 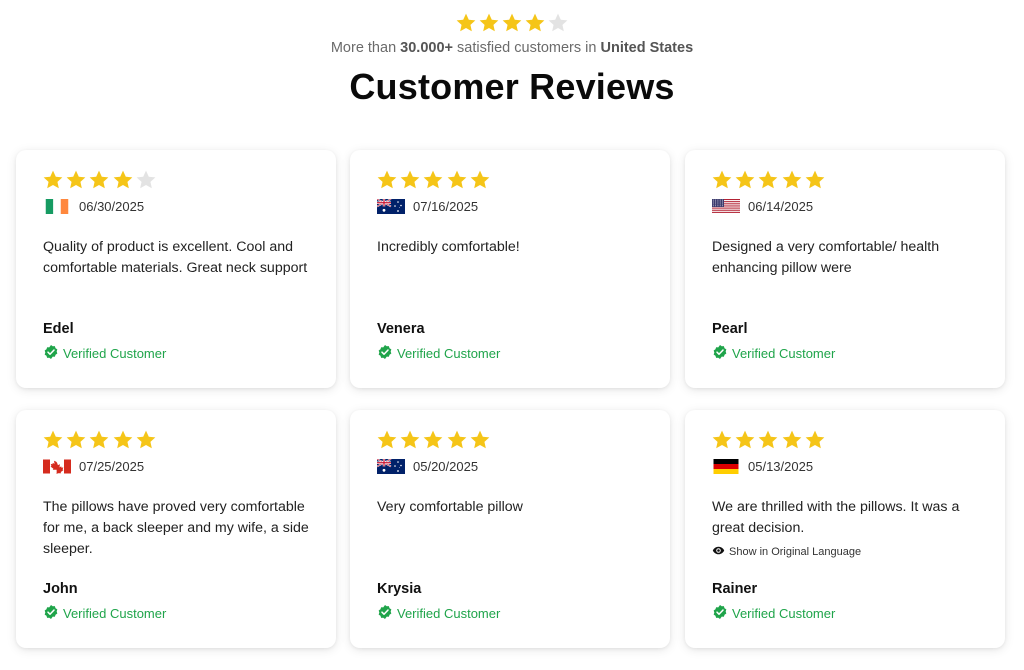 What do you see at coordinates (401, 329) in the screenshot?
I see `reviewer-name: Venera` at bounding box center [401, 329].